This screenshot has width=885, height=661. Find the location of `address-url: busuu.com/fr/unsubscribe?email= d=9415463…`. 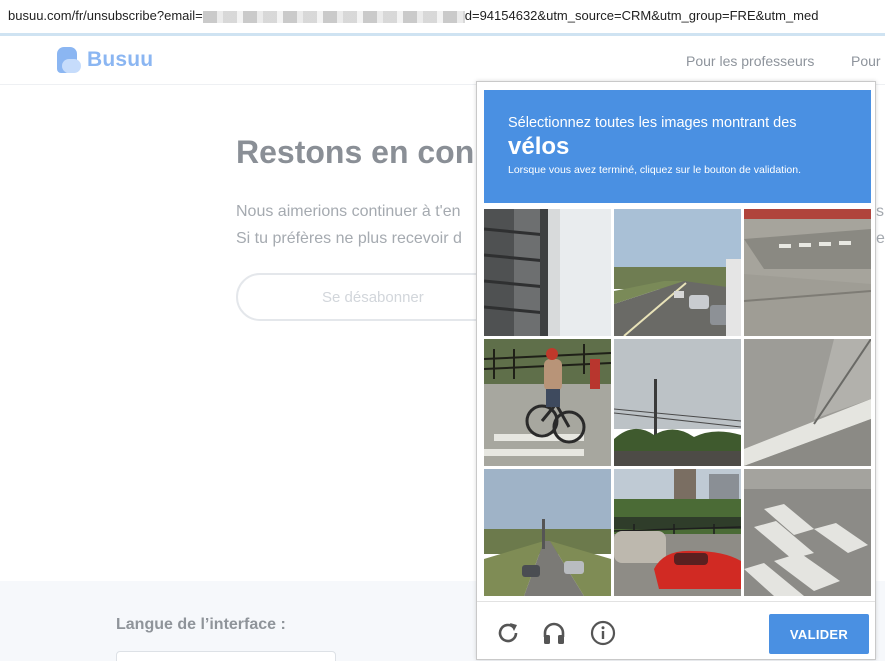

address-url: busuu.com/fr/unsubscribe?email= d=9415463… is located at coordinates (413, 15).